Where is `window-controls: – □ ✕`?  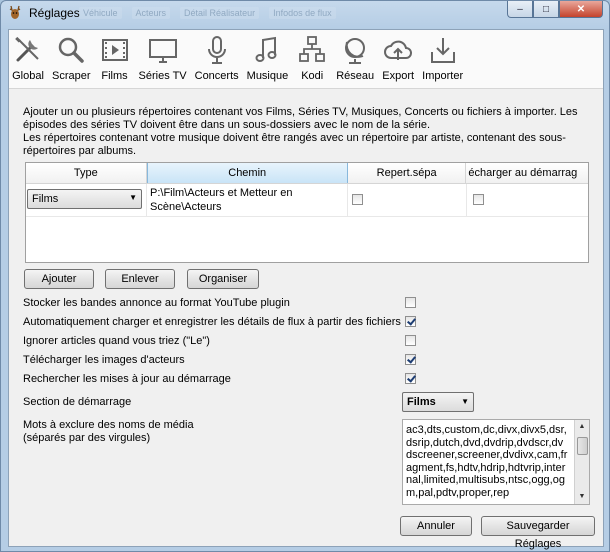
window-controls: – □ ✕ is located at coordinates (555, 9).